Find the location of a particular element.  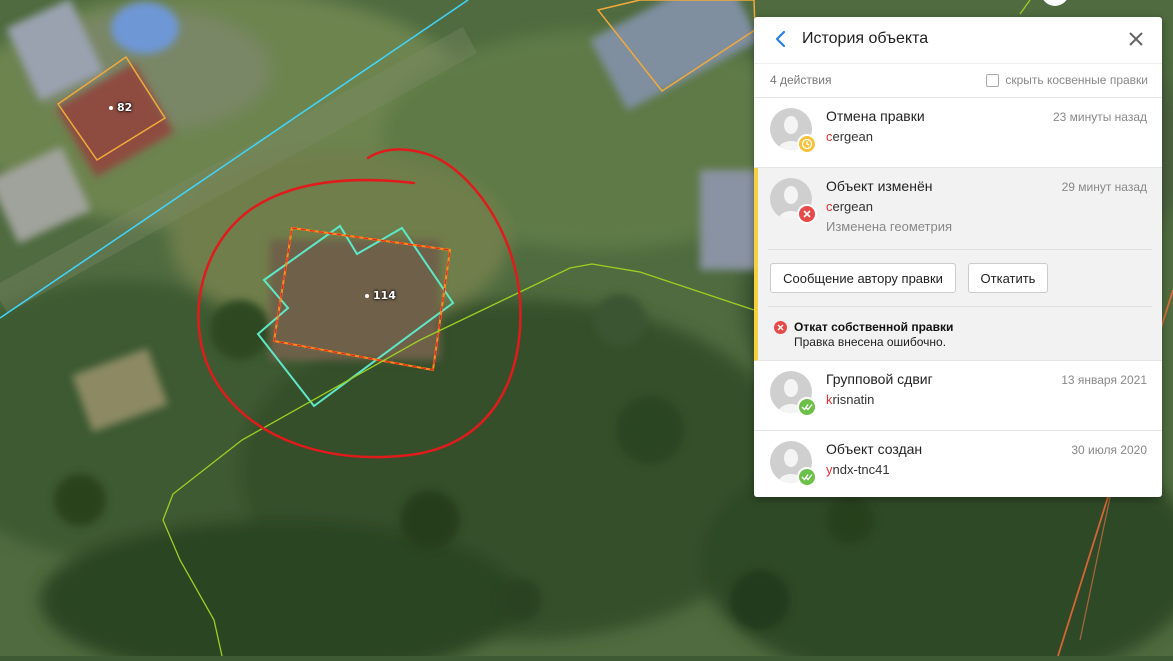

close-icon is located at coordinates (1136, 39).